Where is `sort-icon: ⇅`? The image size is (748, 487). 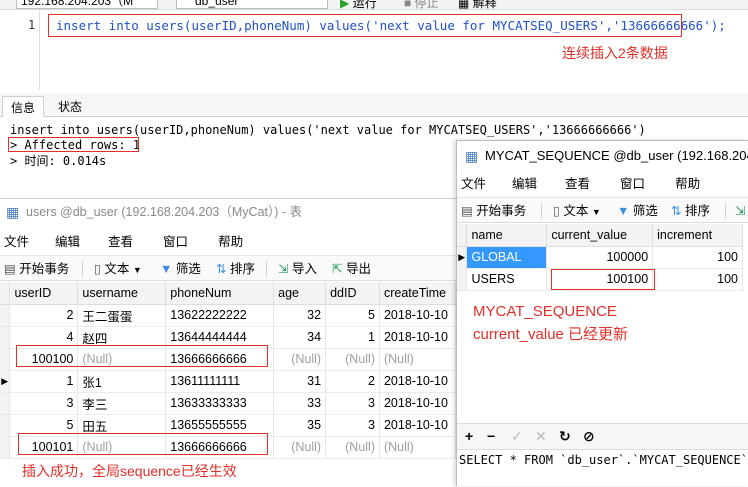 sort-icon: ⇅ is located at coordinates (676, 211).